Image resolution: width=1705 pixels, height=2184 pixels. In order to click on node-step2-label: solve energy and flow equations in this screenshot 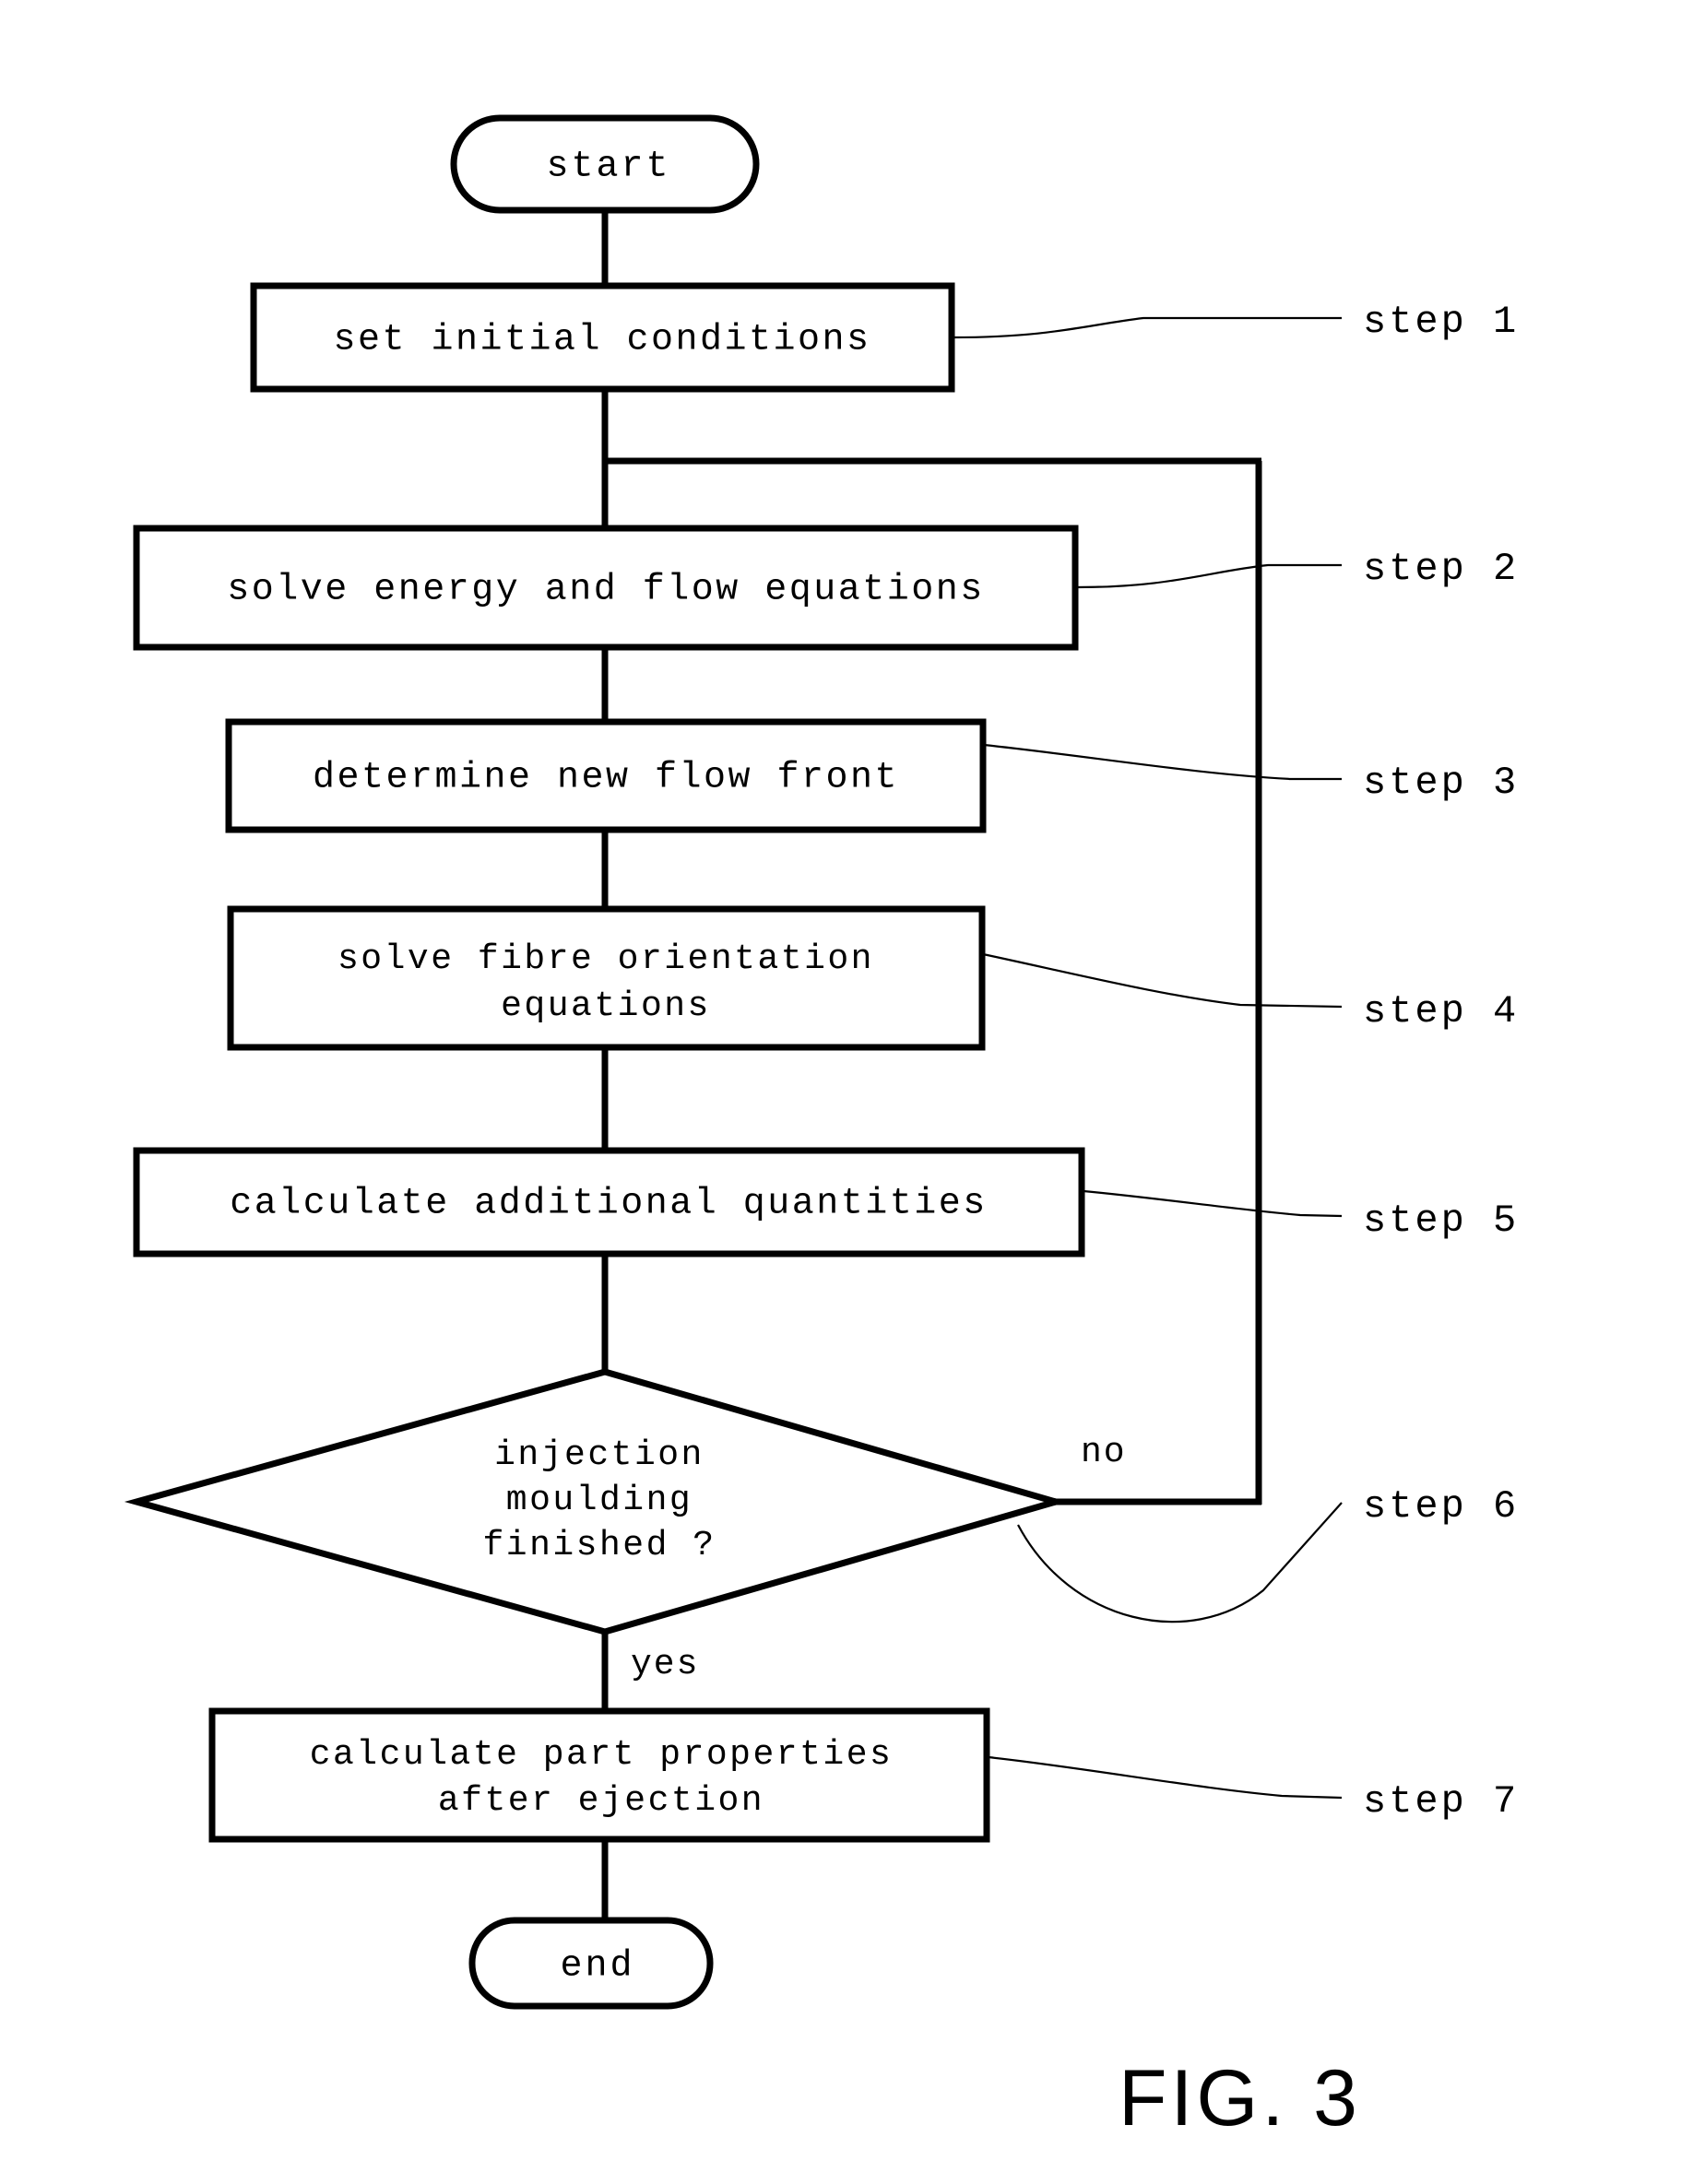, I will do `click(606, 590)`.